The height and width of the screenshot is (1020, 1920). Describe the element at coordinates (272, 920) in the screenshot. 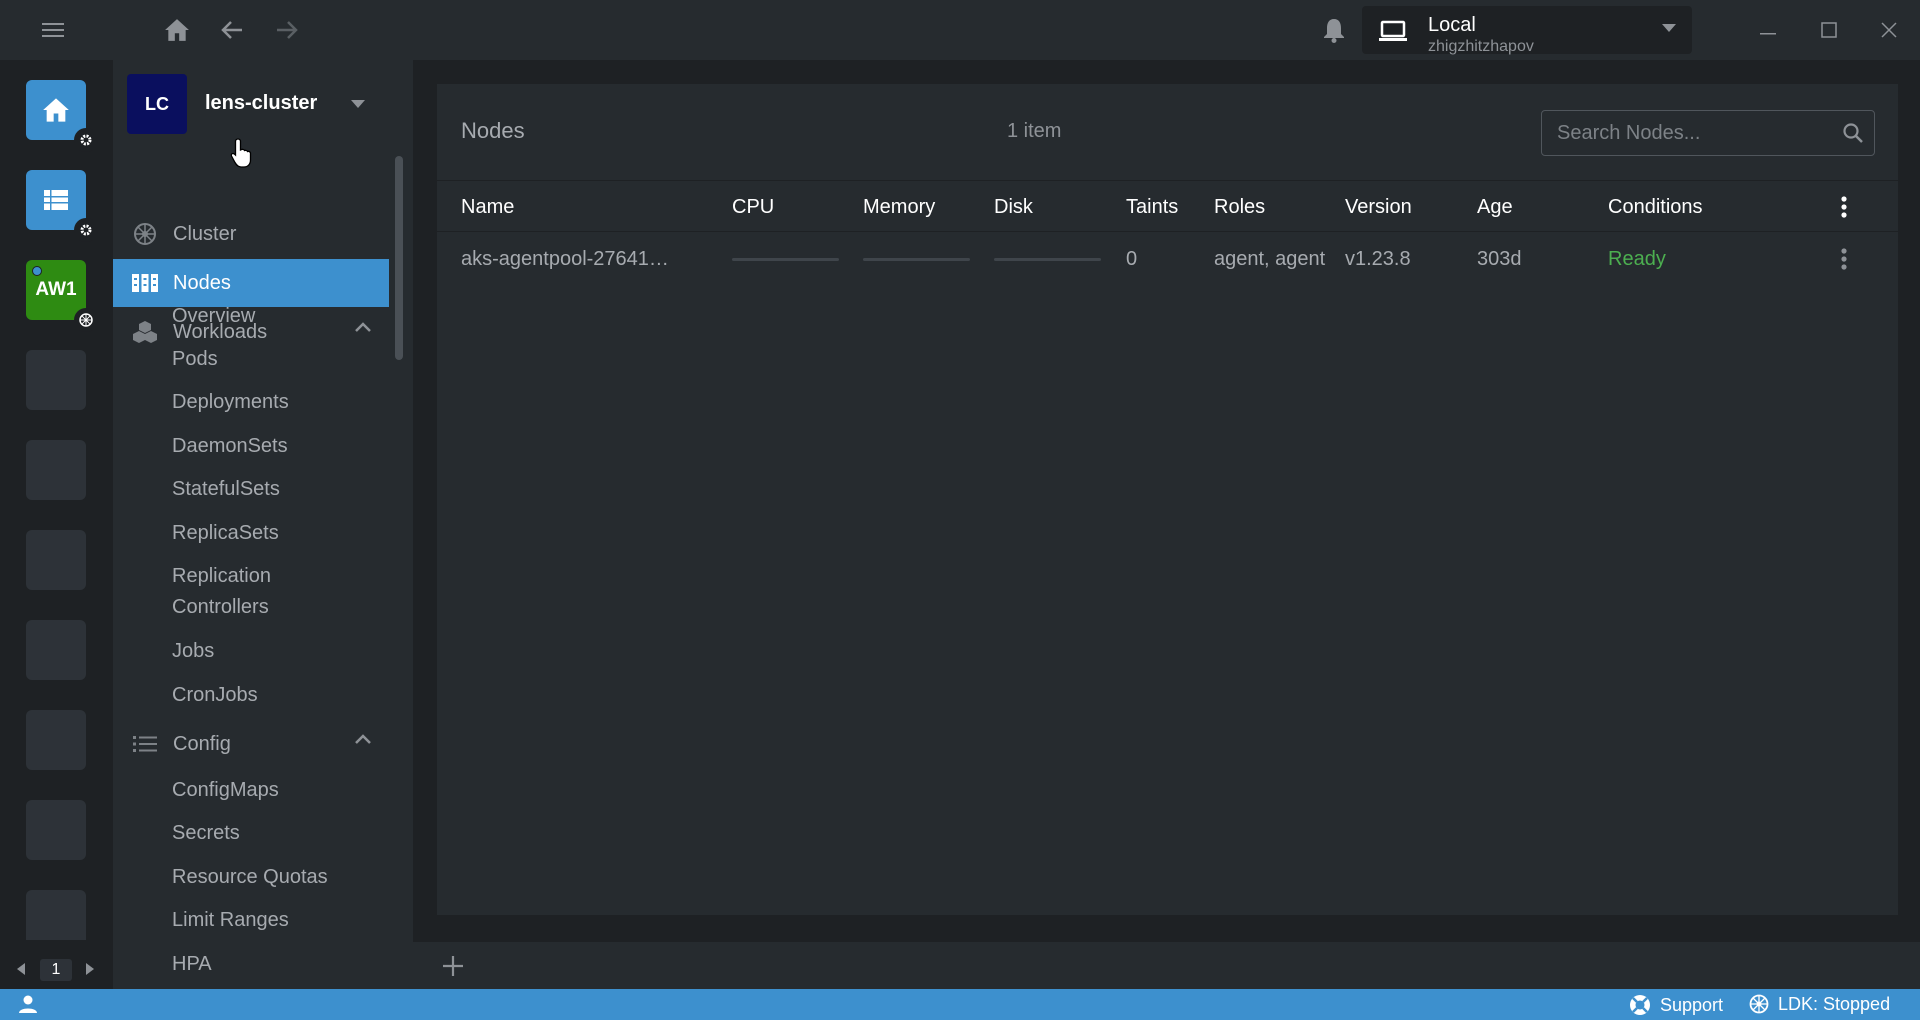

I see `sidebar-subitem-limit-ranges: Limit Ranges` at that location.